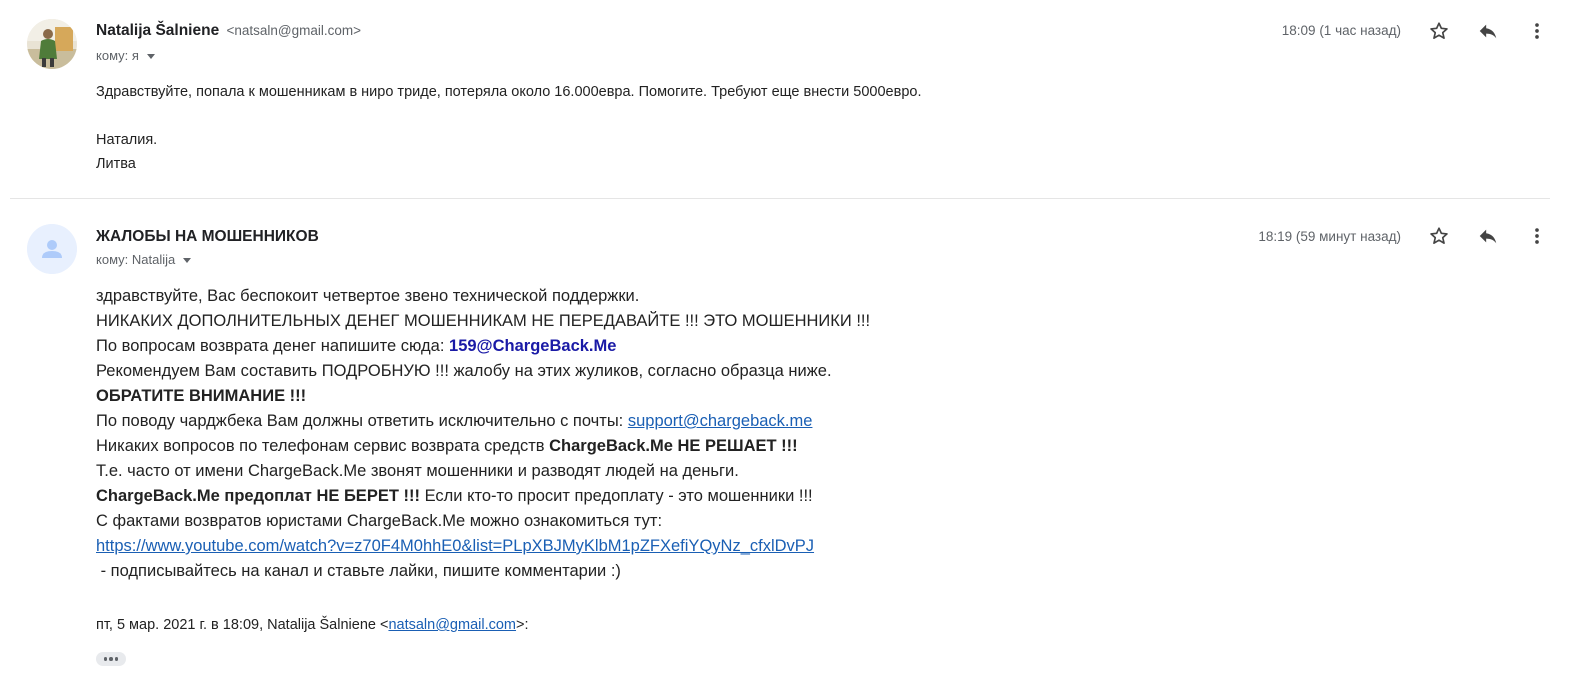 The width and height of the screenshot is (1585, 685). What do you see at coordinates (522, 625) in the screenshot?
I see `quoted-suffix: >:` at bounding box center [522, 625].